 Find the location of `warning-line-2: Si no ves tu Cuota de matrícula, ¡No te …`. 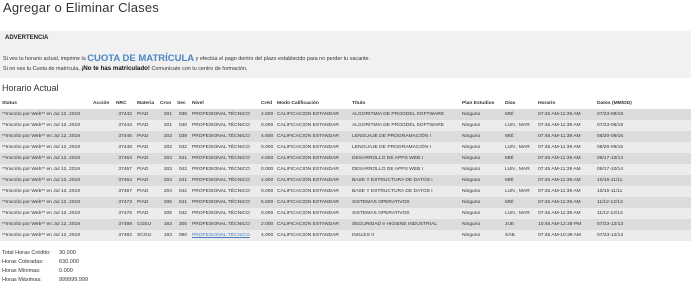

warning-line-2: Si no ves tu Cuota de matrícula, ¡No te … is located at coordinates (125, 68).